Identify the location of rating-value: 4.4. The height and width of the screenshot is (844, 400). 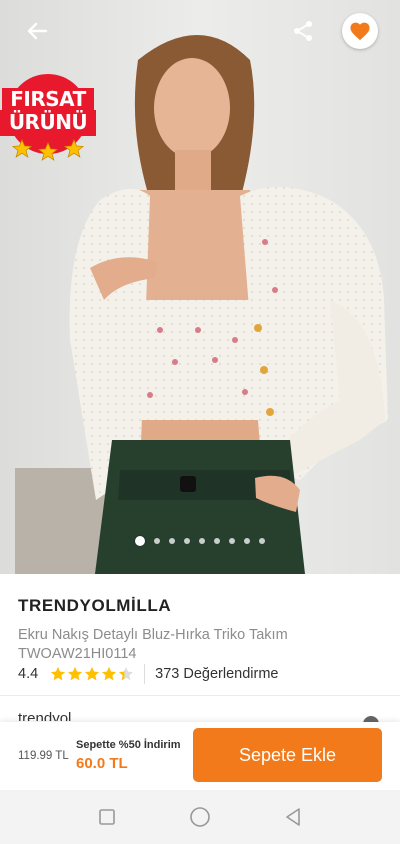
(28, 674).